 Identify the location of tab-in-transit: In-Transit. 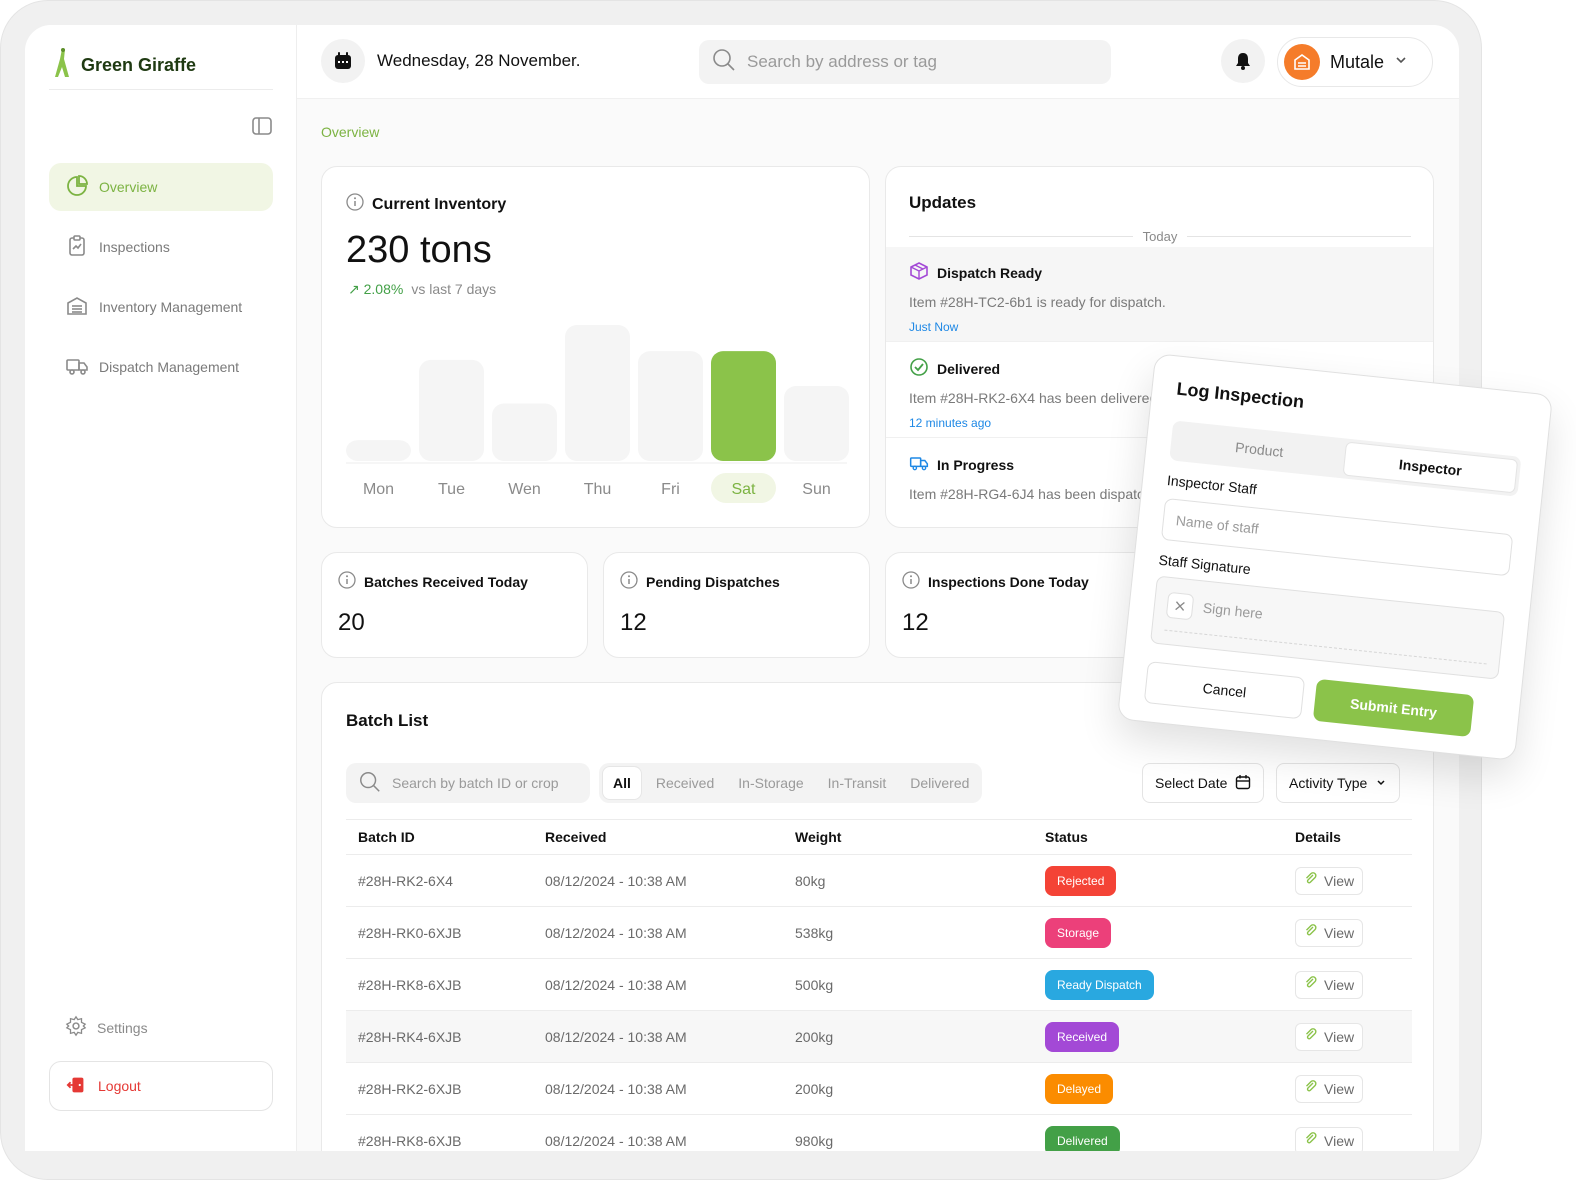
(857, 783).